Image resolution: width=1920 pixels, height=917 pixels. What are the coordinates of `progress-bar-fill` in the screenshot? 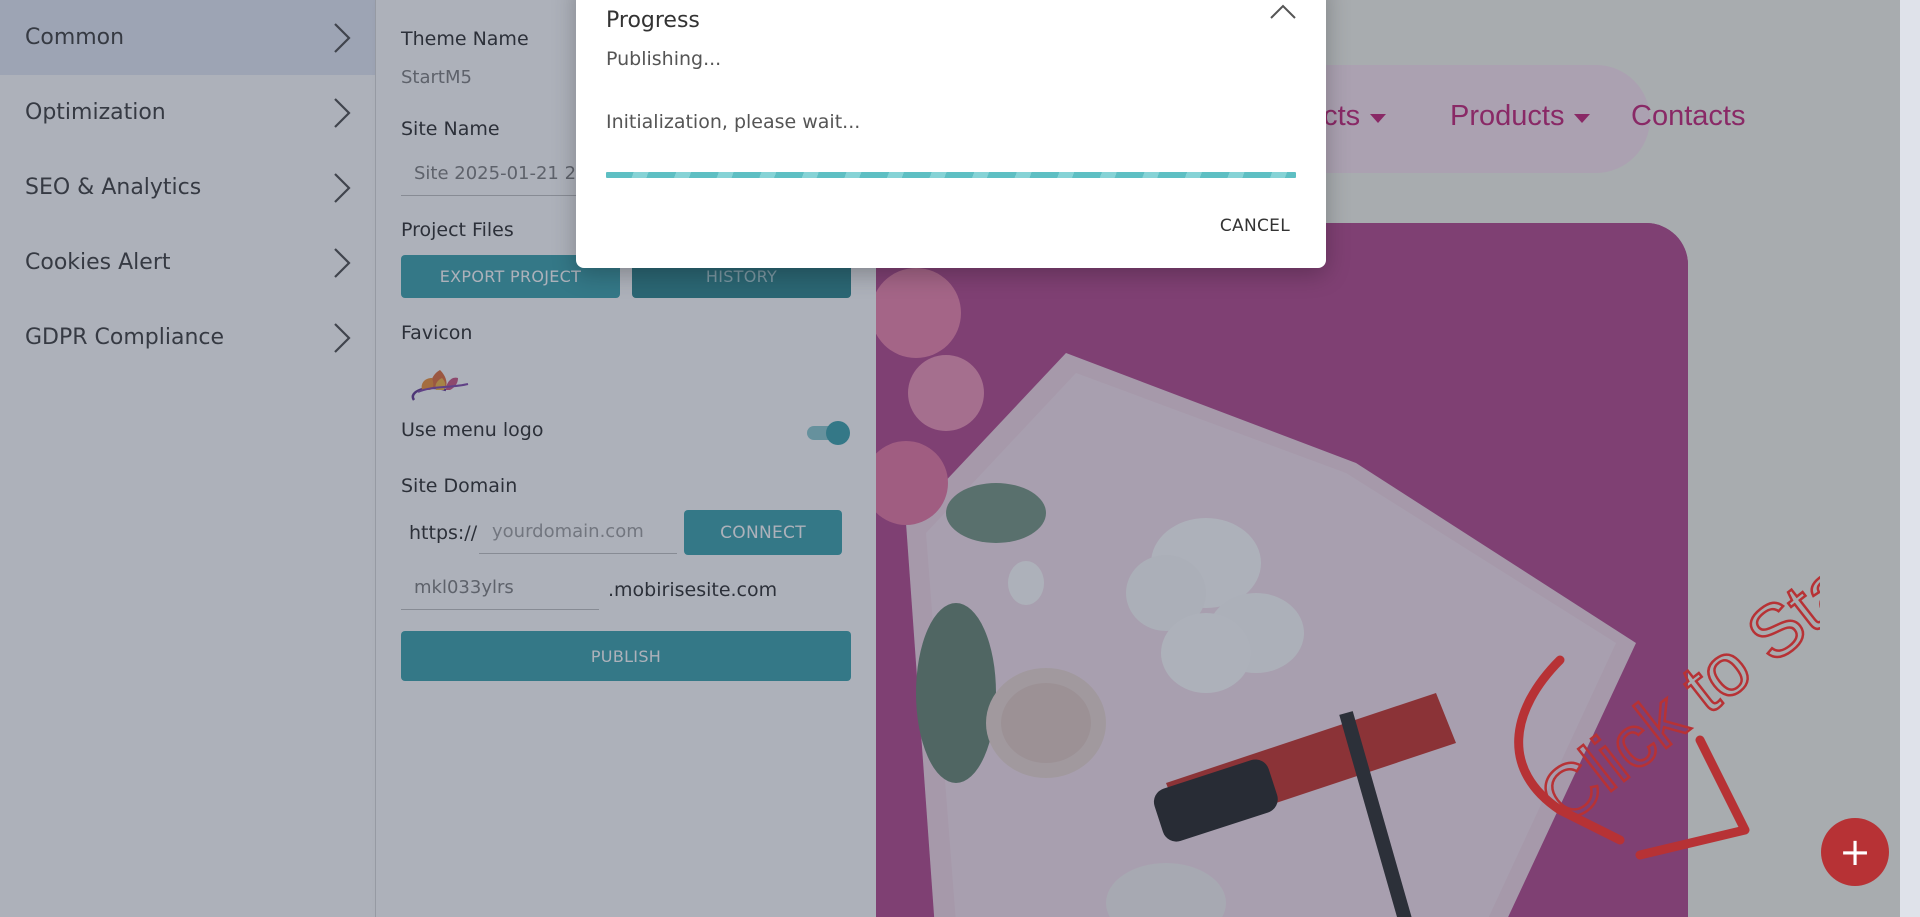 It's located at (951, 175).